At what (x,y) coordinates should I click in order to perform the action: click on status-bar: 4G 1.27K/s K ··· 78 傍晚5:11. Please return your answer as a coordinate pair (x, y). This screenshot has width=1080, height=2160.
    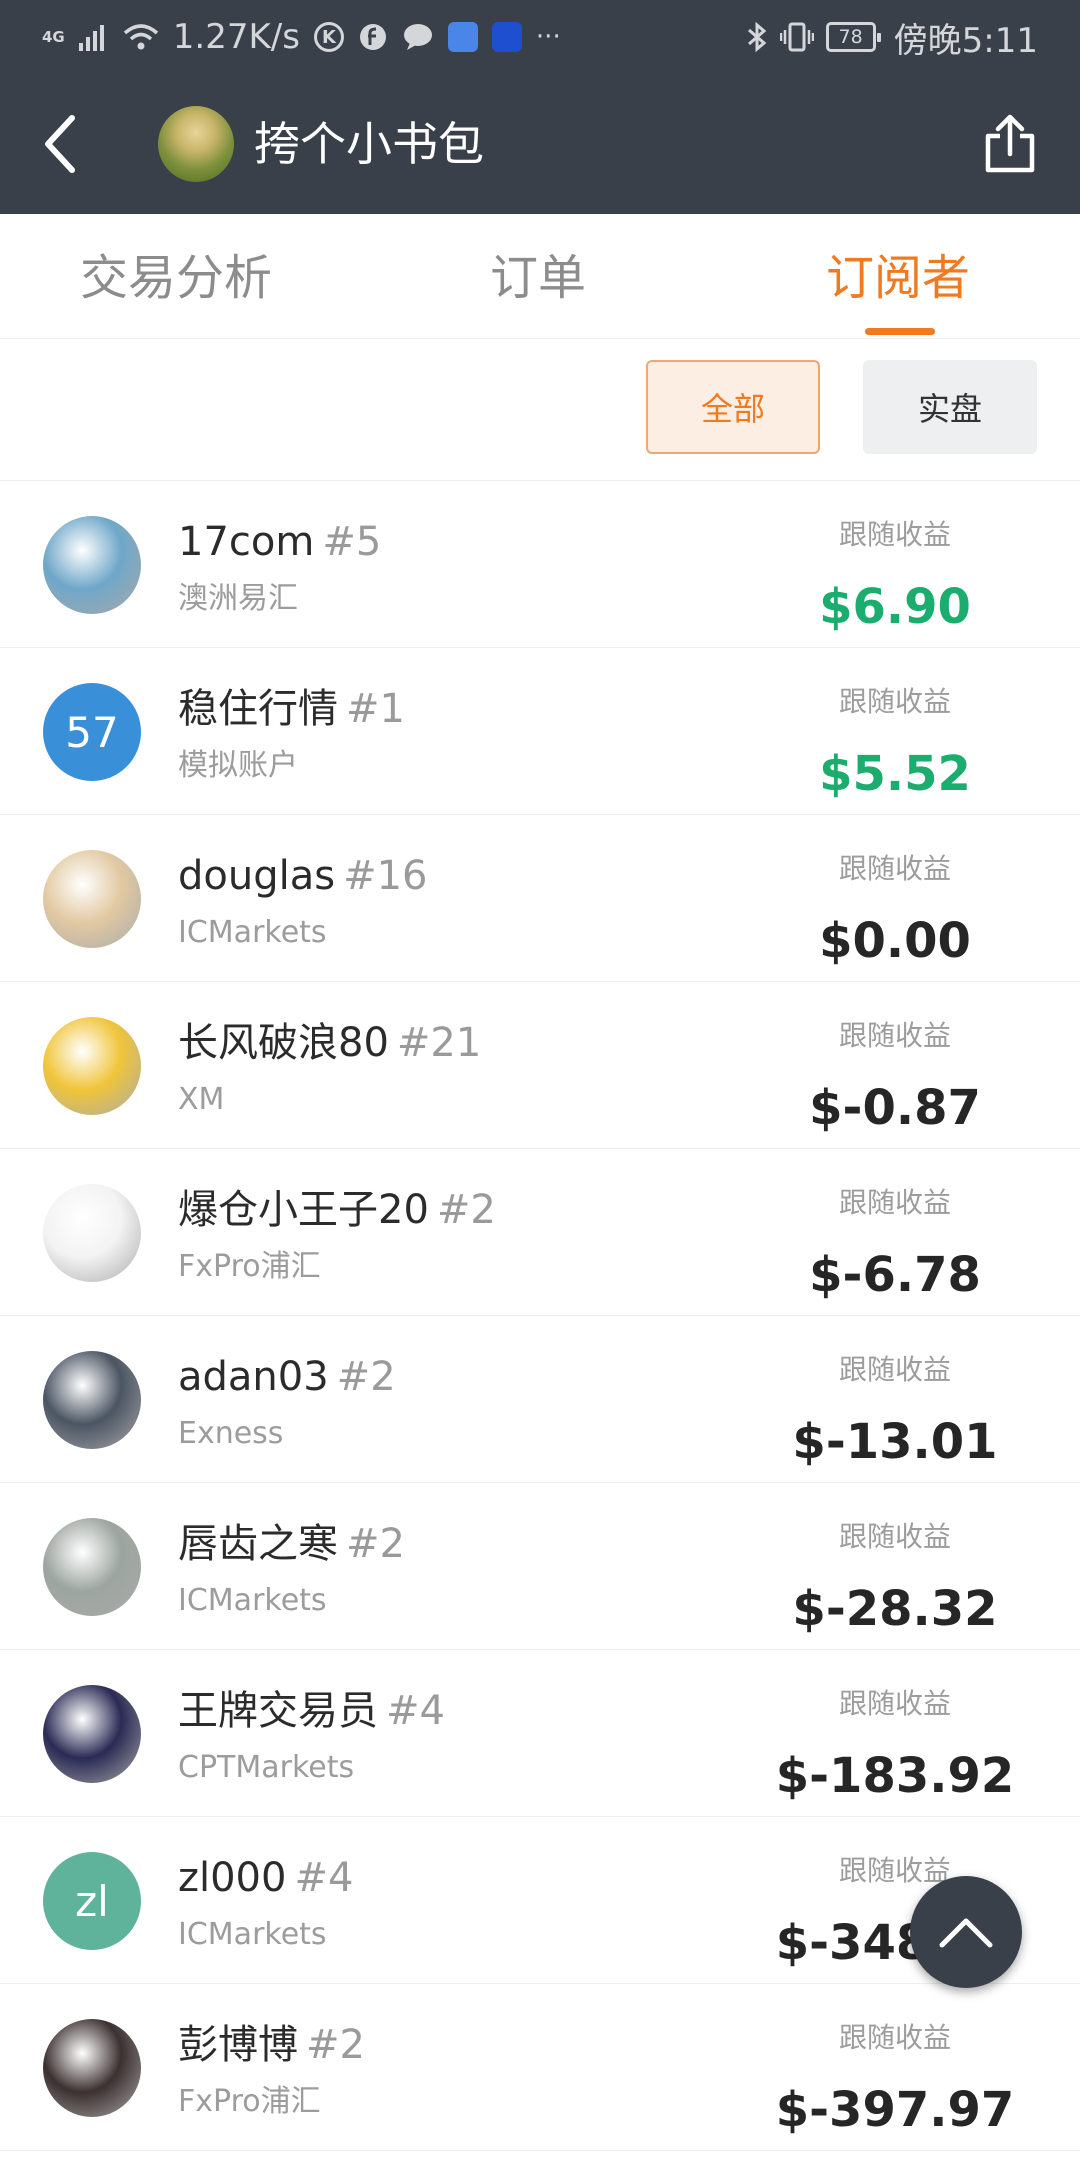
    Looking at the image, I should click on (540, 37).